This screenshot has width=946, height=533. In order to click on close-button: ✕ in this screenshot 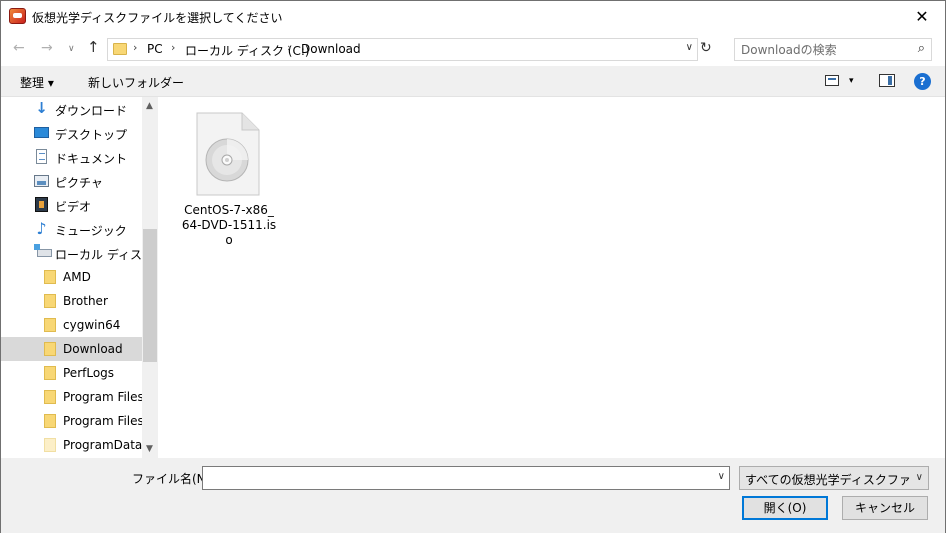, I will do `click(922, 16)`.